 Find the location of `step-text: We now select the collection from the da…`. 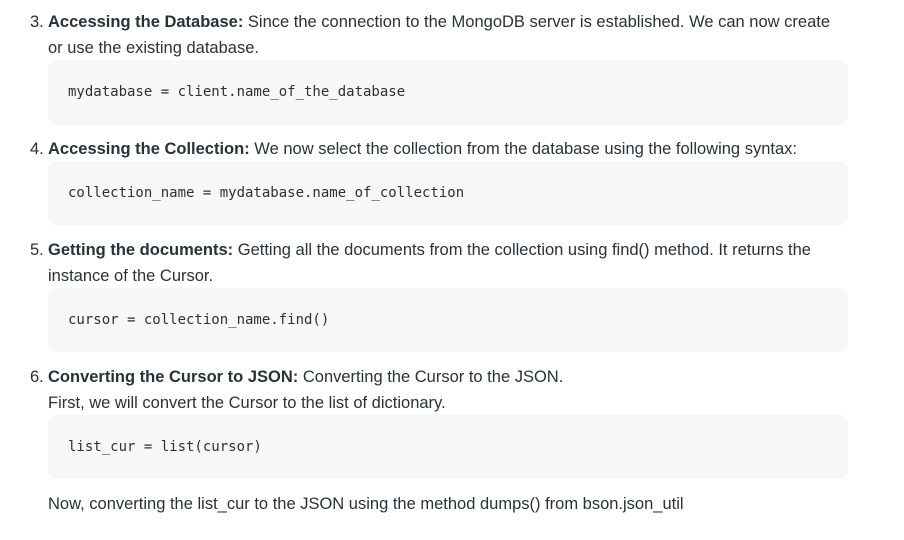

step-text: We now select the collection from the da… is located at coordinates (523, 149).